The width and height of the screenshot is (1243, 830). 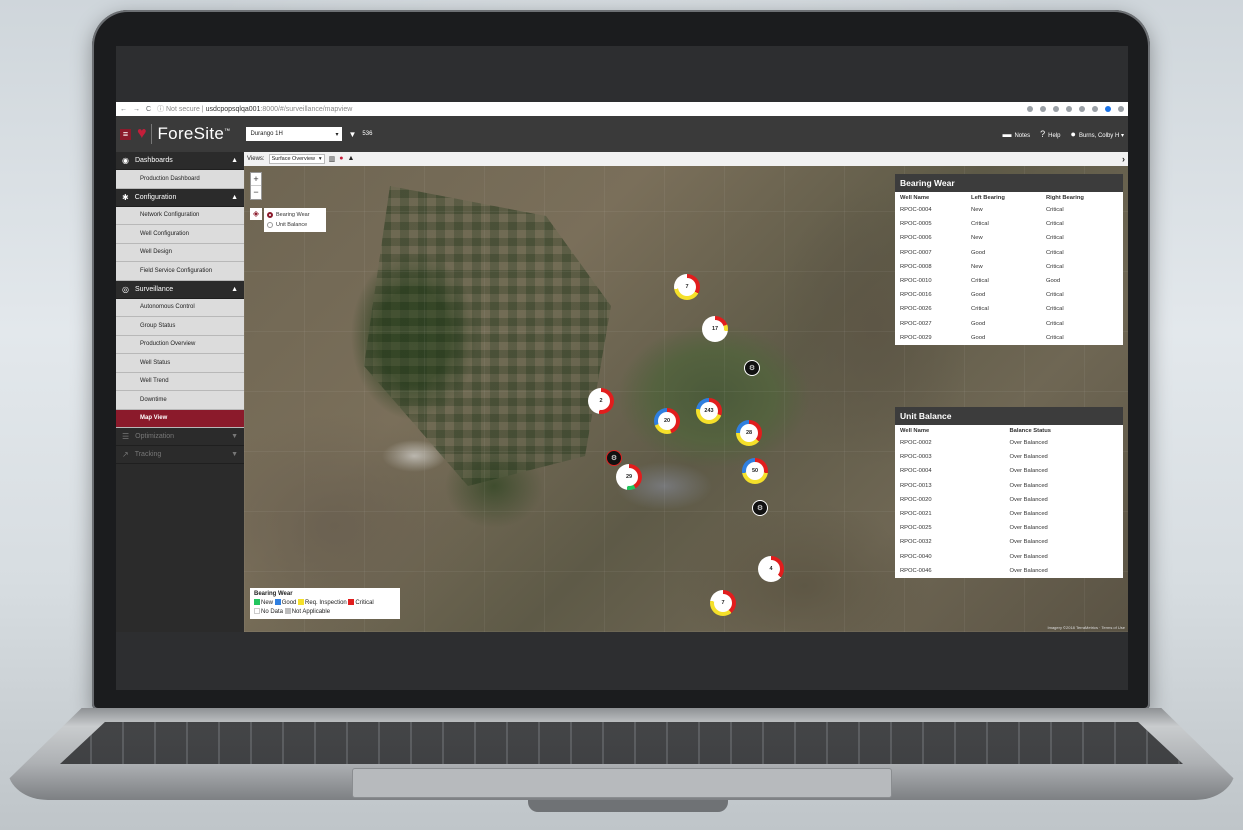 What do you see at coordinates (1016, 134) in the screenshot?
I see `notes-button: ▬ Notes` at bounding box center [1016, 134].